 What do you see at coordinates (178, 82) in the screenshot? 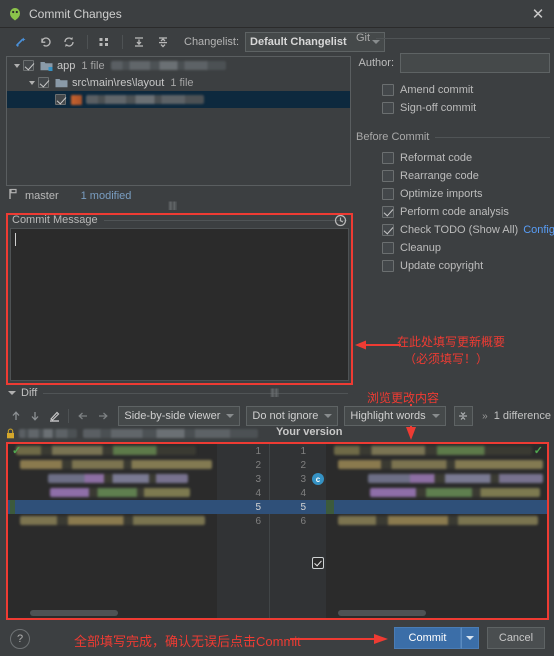
I see `tree-row-layout-dir: src\main\res\layout 1 file` at bounding box center [178, 82].